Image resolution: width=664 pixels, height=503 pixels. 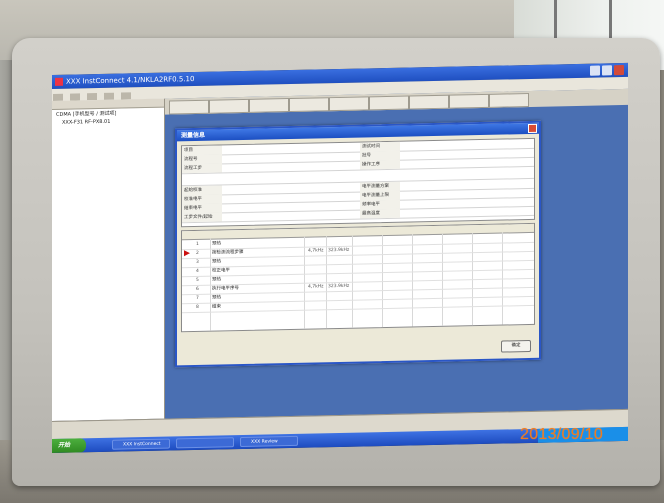 What do you see at coordinates (187, 253) in the screenshot?
I see `current-step-arrow-icon` at bounding box center [187, 253].